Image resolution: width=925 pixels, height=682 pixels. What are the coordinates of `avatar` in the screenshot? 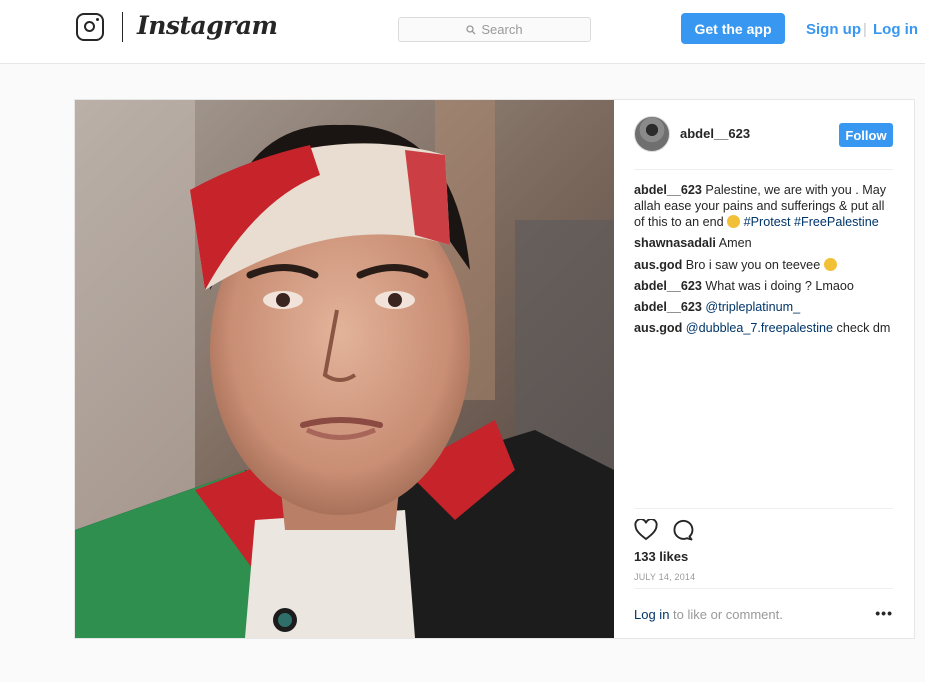 It's located at (652, 134).